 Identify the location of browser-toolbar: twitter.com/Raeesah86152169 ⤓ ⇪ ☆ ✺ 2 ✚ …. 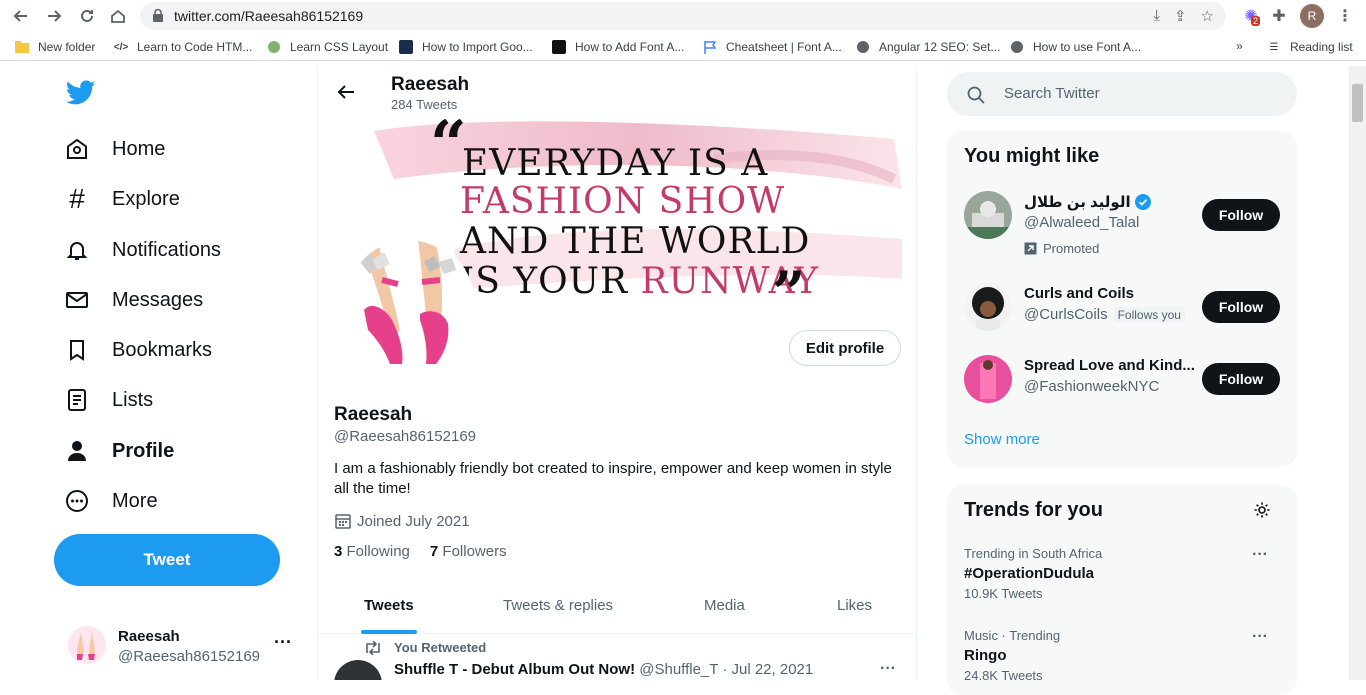
(683, 16).